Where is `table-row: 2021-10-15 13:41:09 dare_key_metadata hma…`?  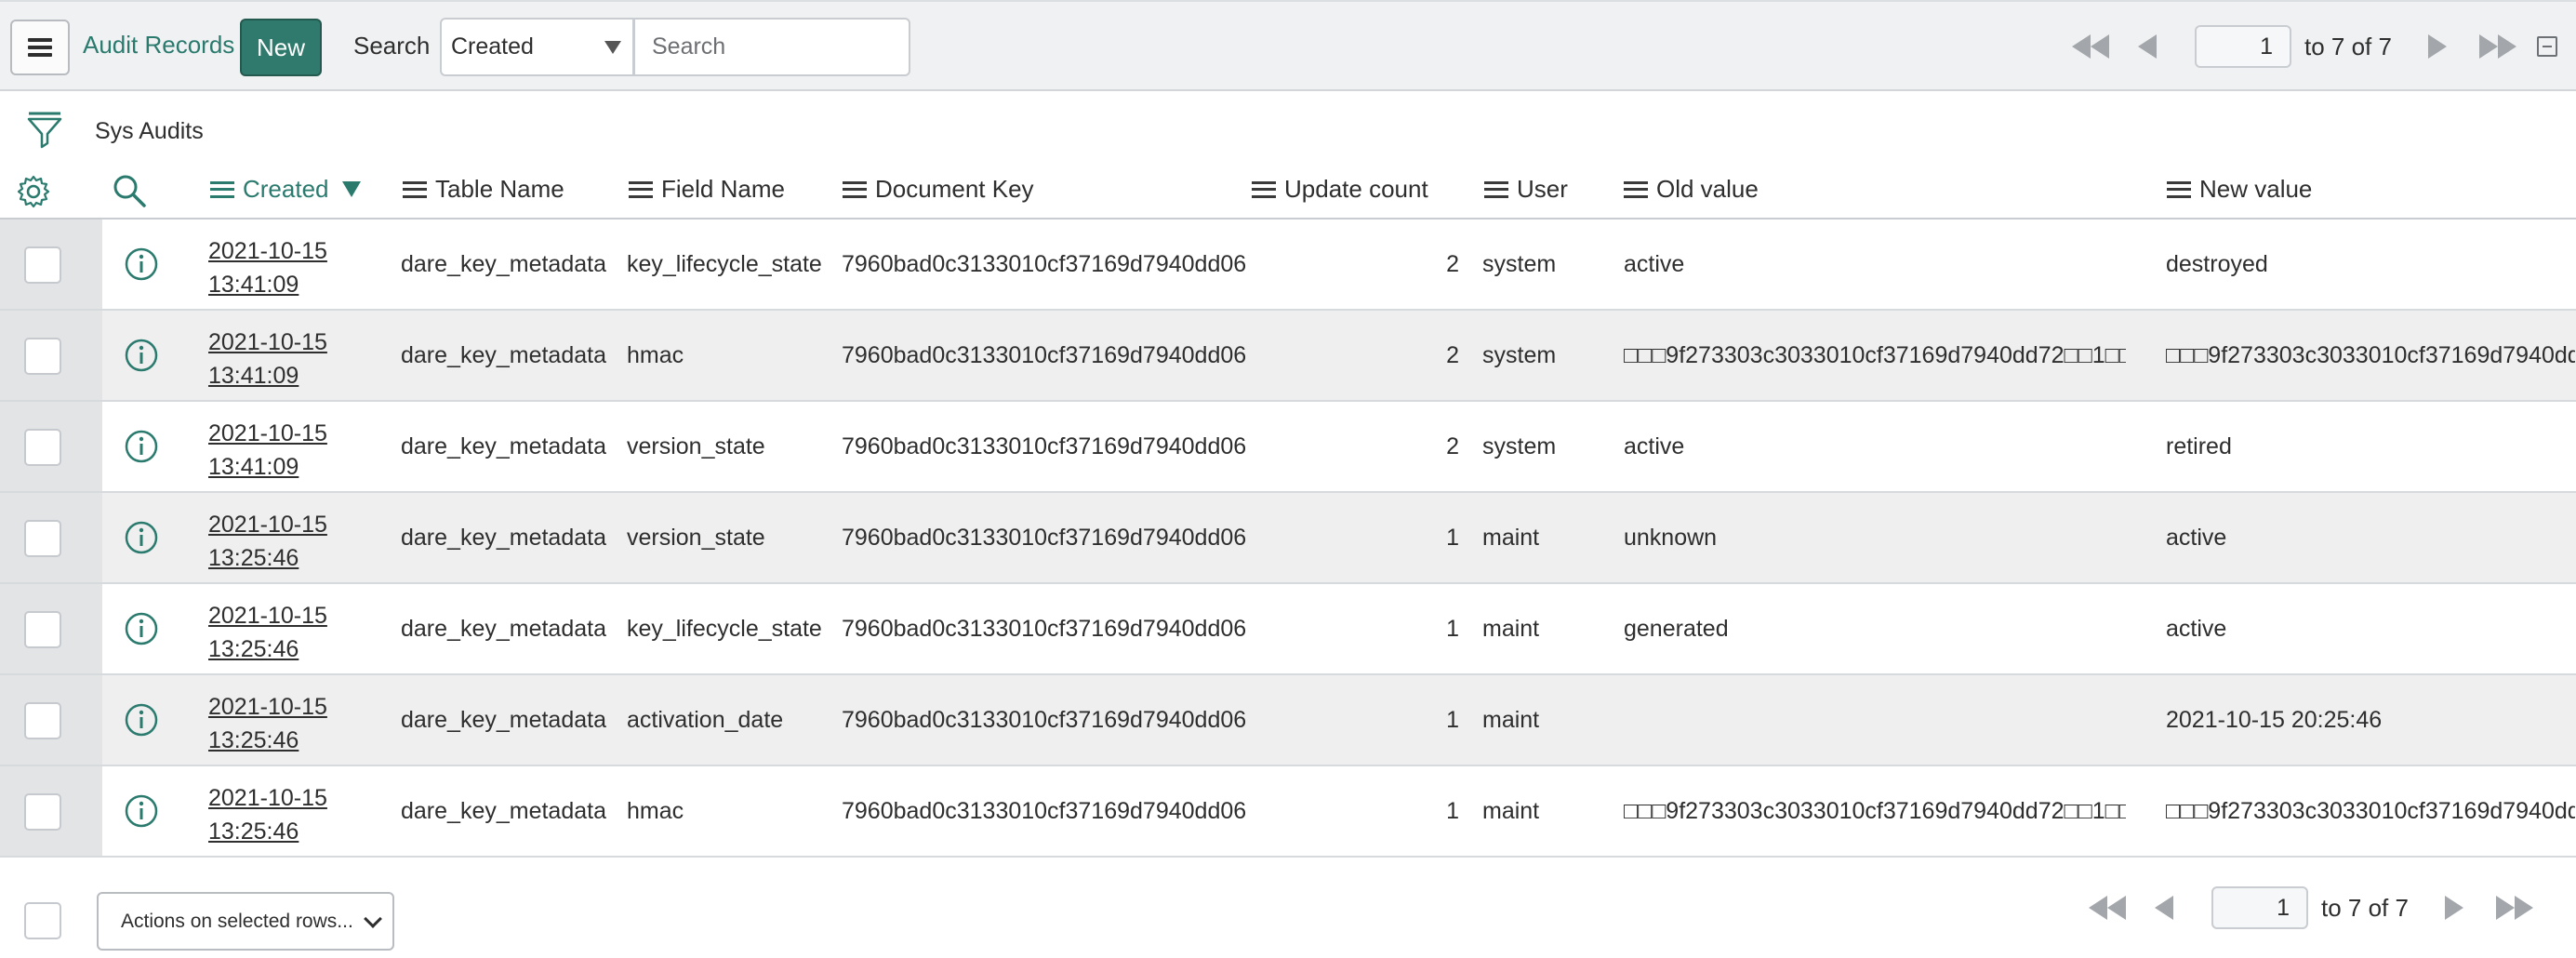 table-row: 2021-10-15 13:41:09 dare_key_metadata hma… is located at coordinates (1288, 357).